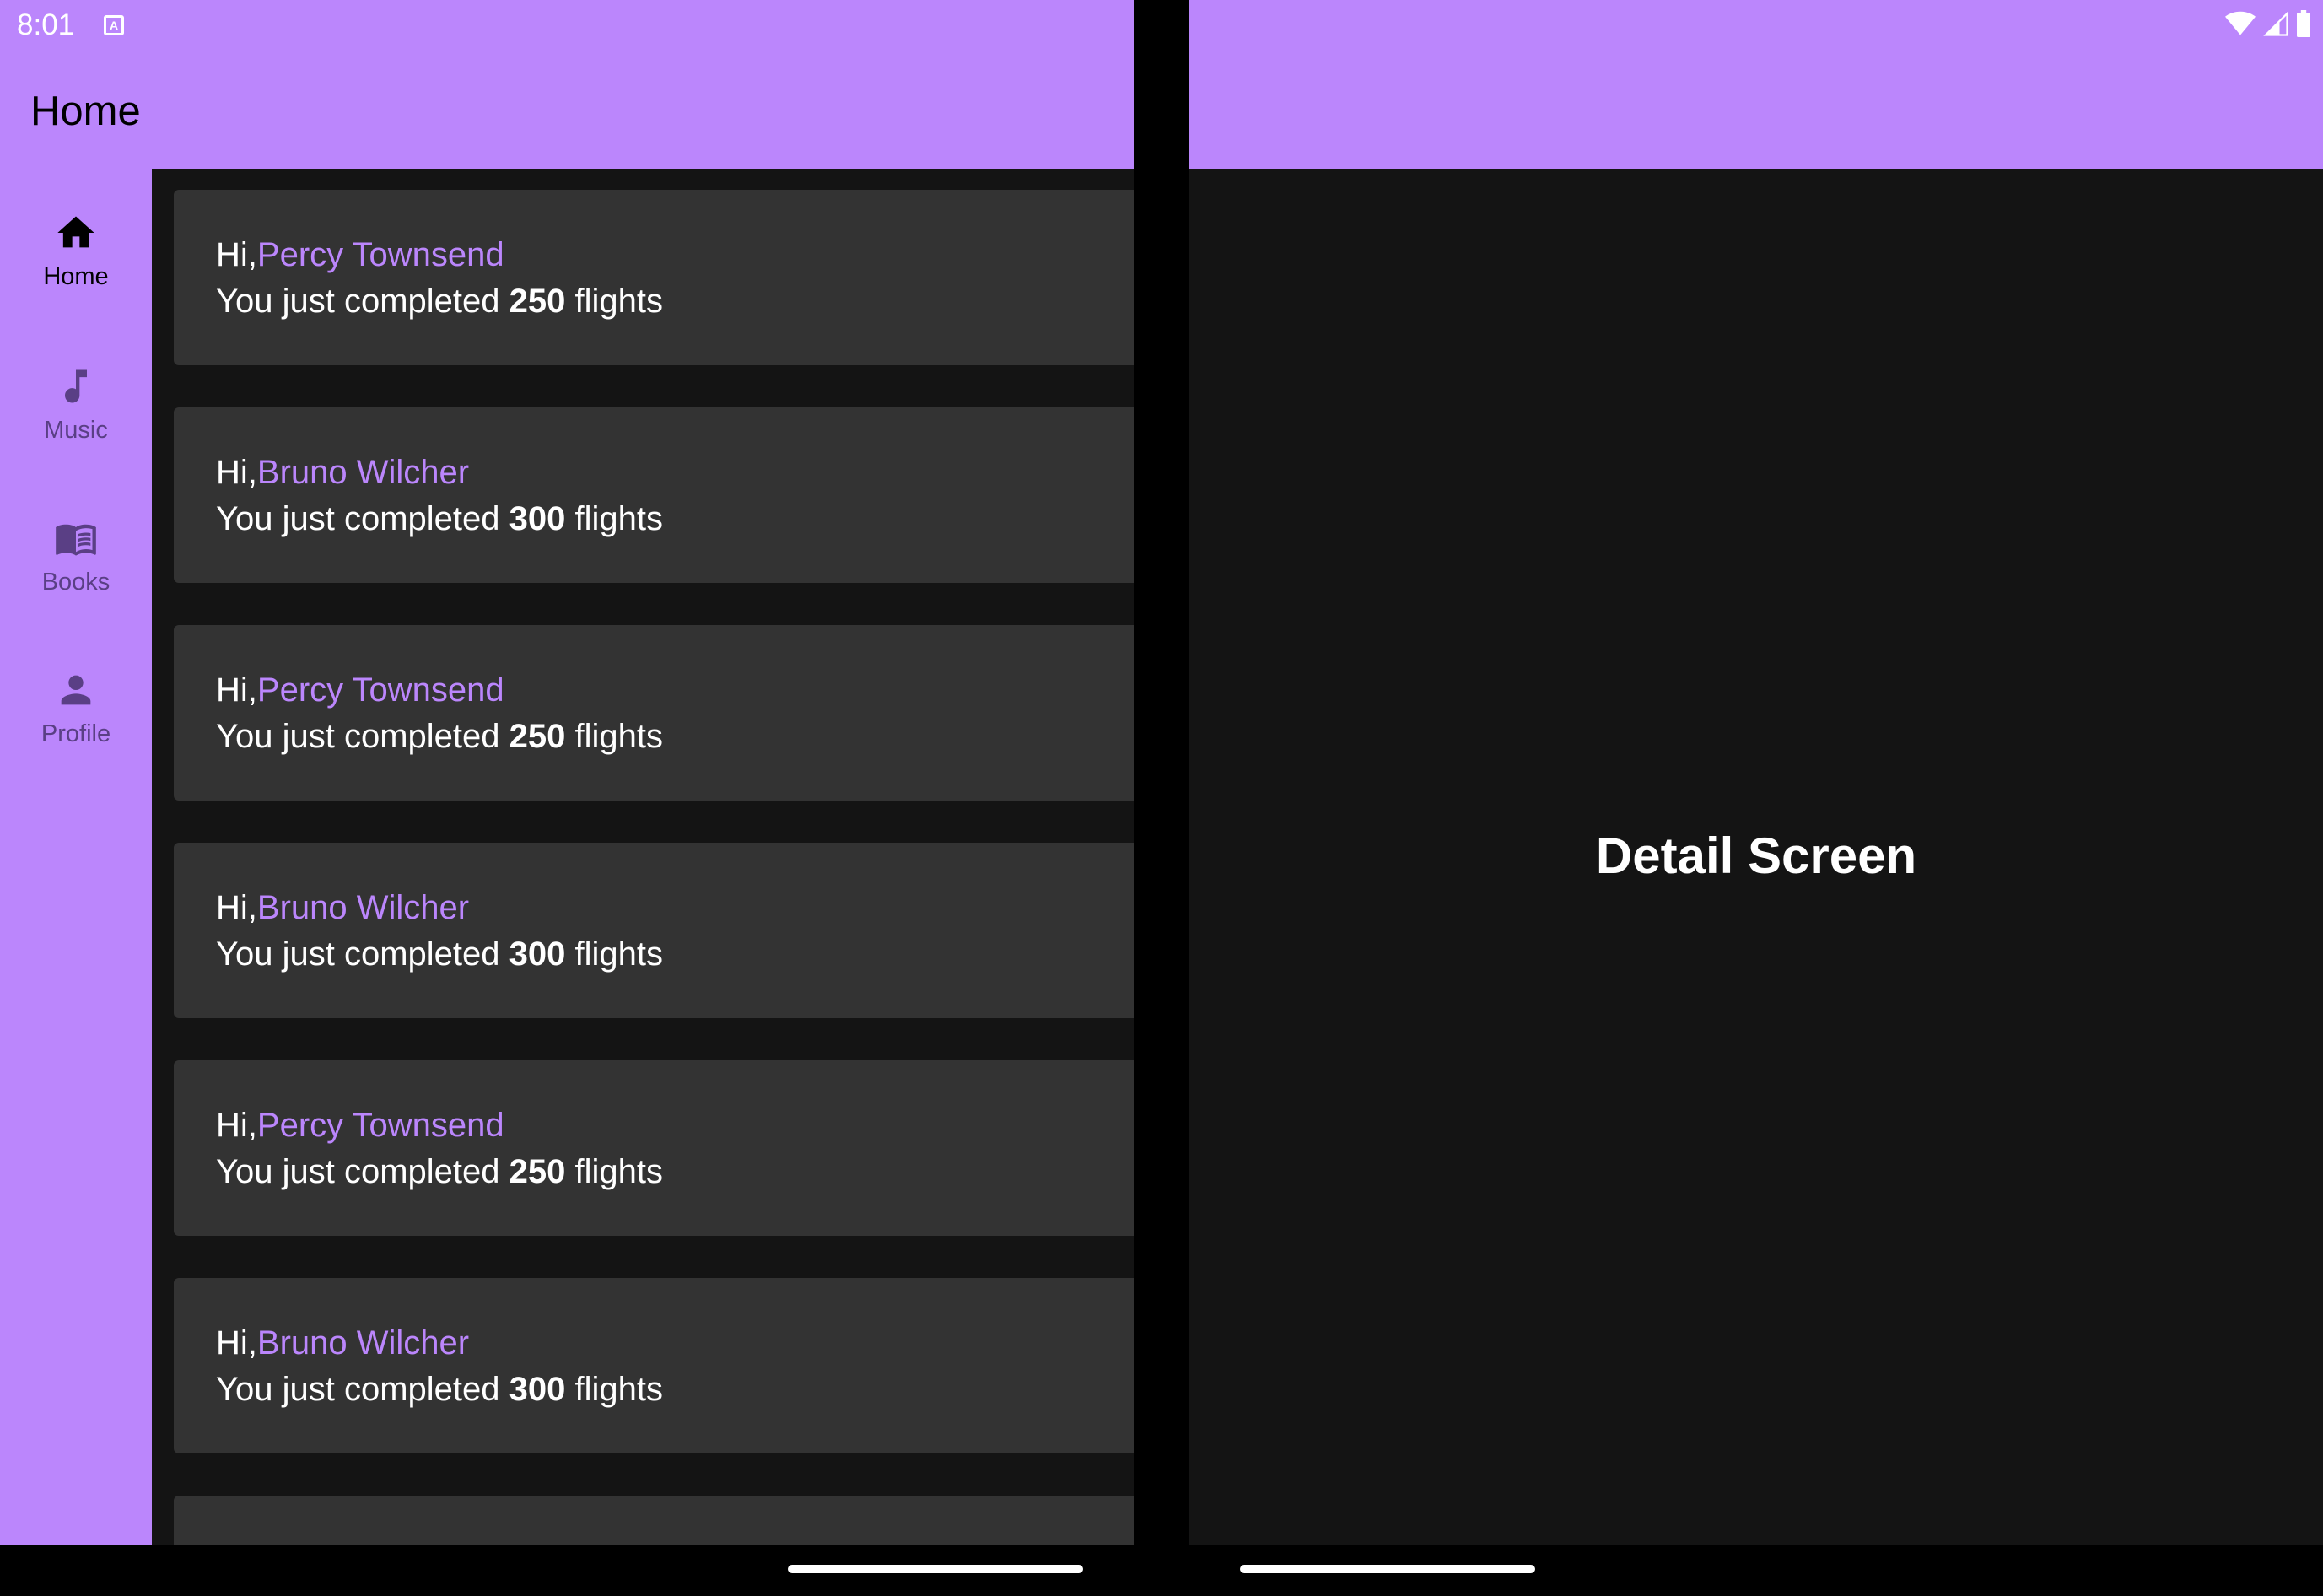  What do you see at coordinates (567, 84) in the screenshot?
I see `top-app-bar: 8:01 A Home` at bounding box center [567, 84].